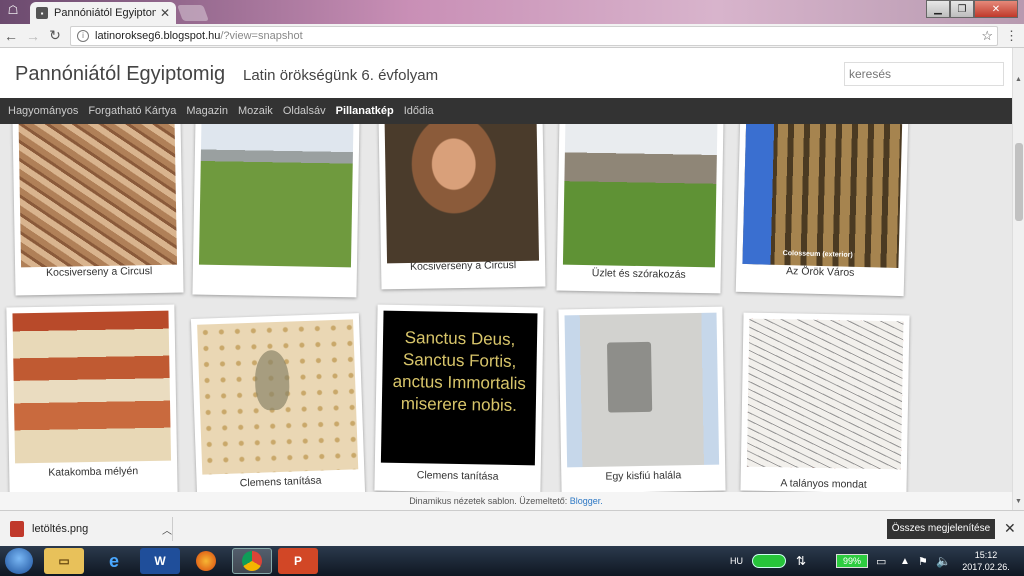 Image resolution: width=1024 pixels, height=576 pixels. I want to click on nav-item-magazin: Magazin, so click(207, 111).